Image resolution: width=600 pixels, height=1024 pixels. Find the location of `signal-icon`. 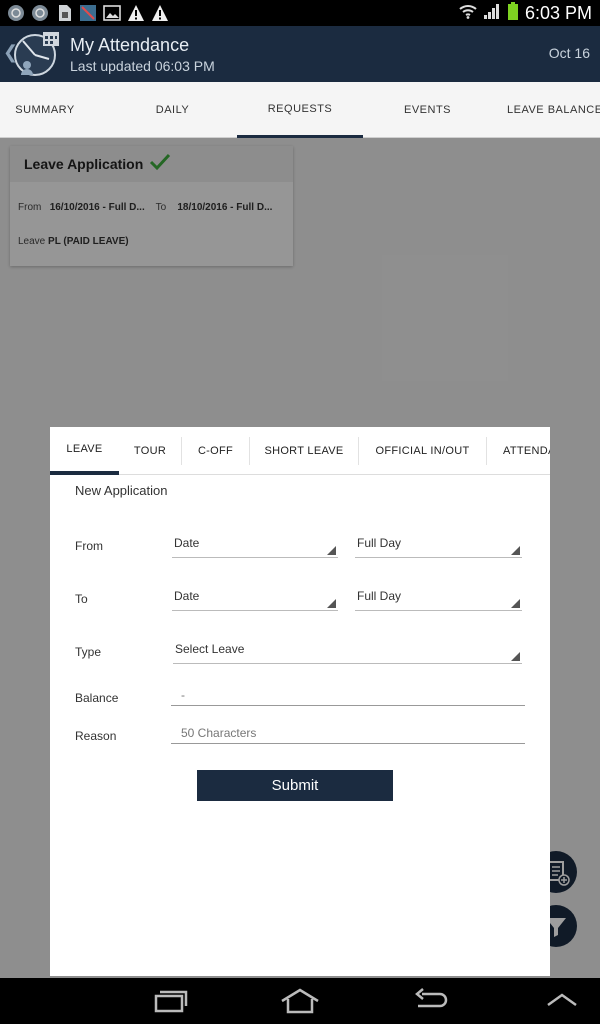

signal-icon is located at coordinates (492, 13).